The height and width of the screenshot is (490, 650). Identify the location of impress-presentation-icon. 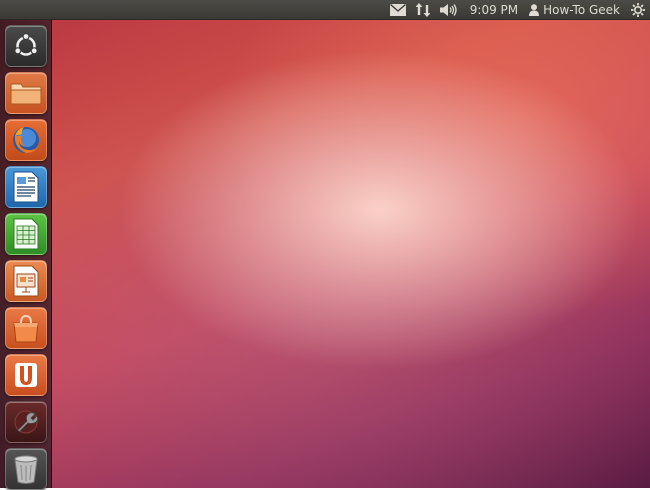
(26, 281).